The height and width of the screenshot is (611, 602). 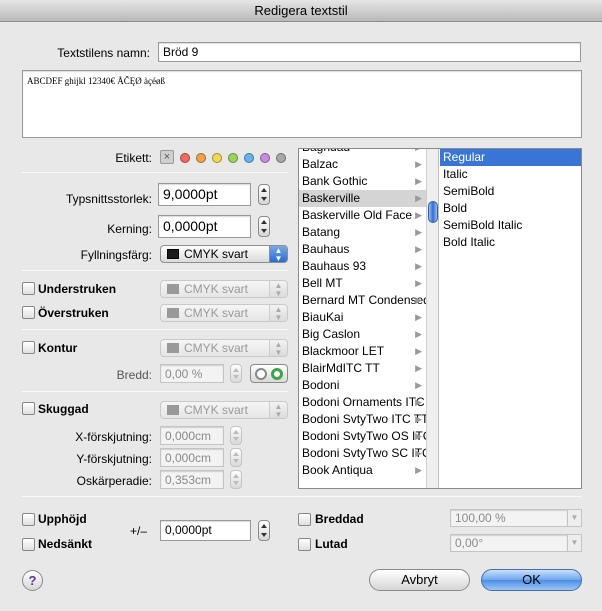 I want to click on strikethrough-color-popup: CMYK svart ▲ ▼, so click(x=224, y=313).